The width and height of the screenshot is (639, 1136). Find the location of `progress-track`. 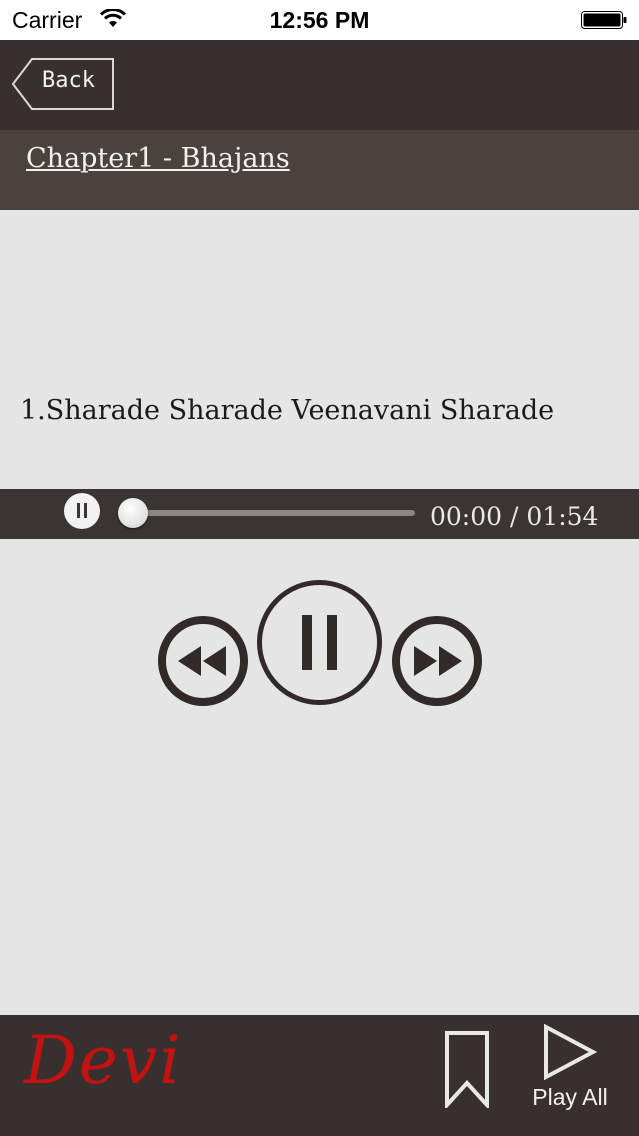

progress-track is located at coordinates (268, 513).